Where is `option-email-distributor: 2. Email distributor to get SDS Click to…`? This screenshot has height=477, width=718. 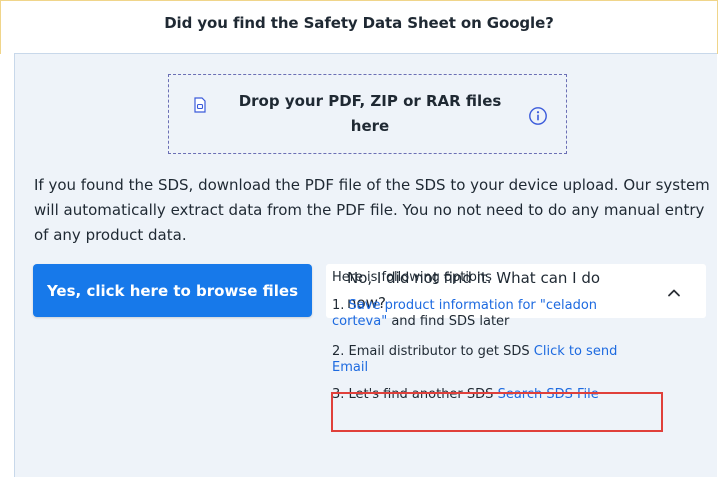 option-email-distributor: 2. Email distributor to get SDS Click to… is located at coordinates (492, 360).